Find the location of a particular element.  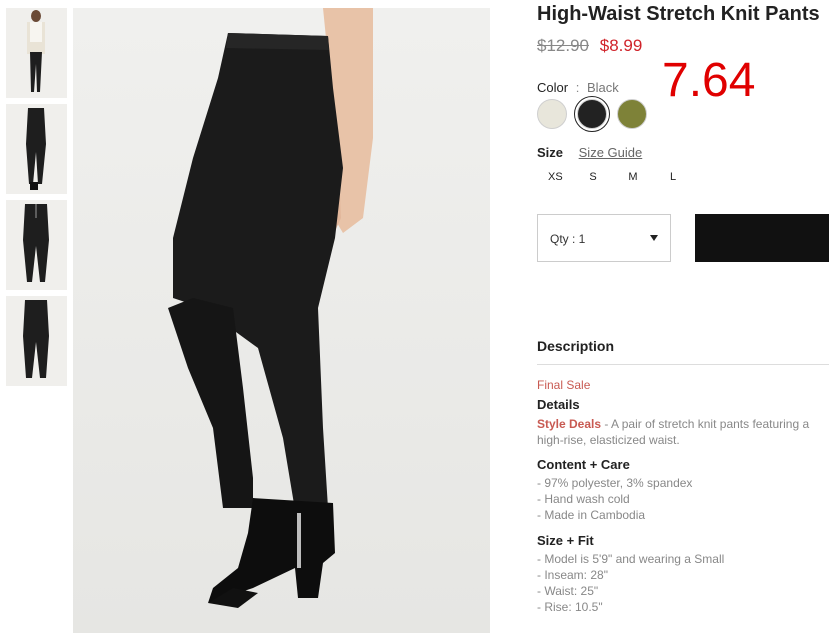

size-option-xs: XS is located at coordinates (555, 177).